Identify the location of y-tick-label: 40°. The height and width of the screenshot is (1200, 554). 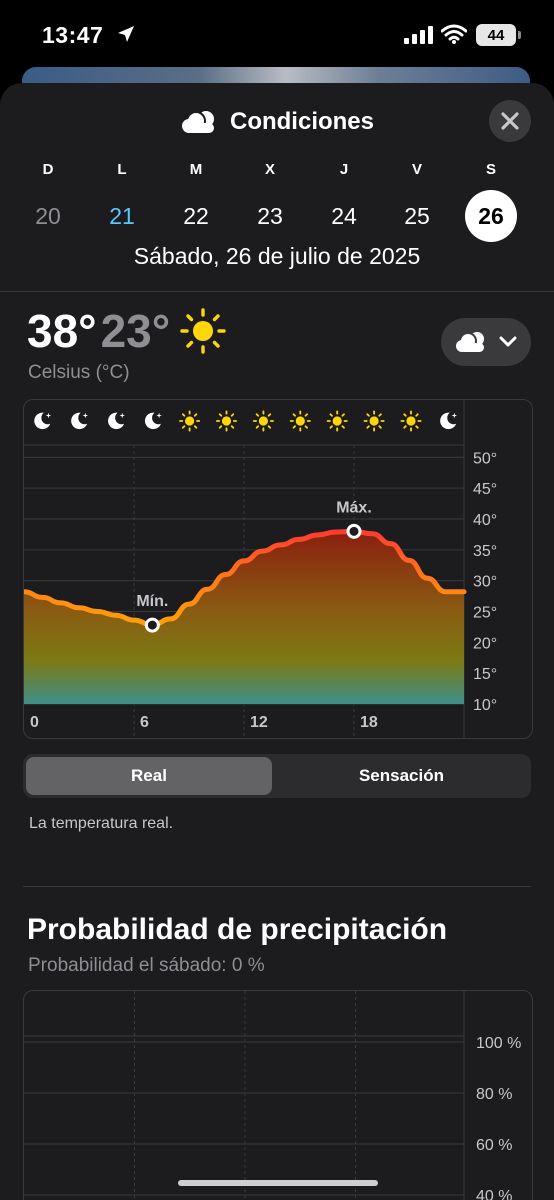
(485, 520).